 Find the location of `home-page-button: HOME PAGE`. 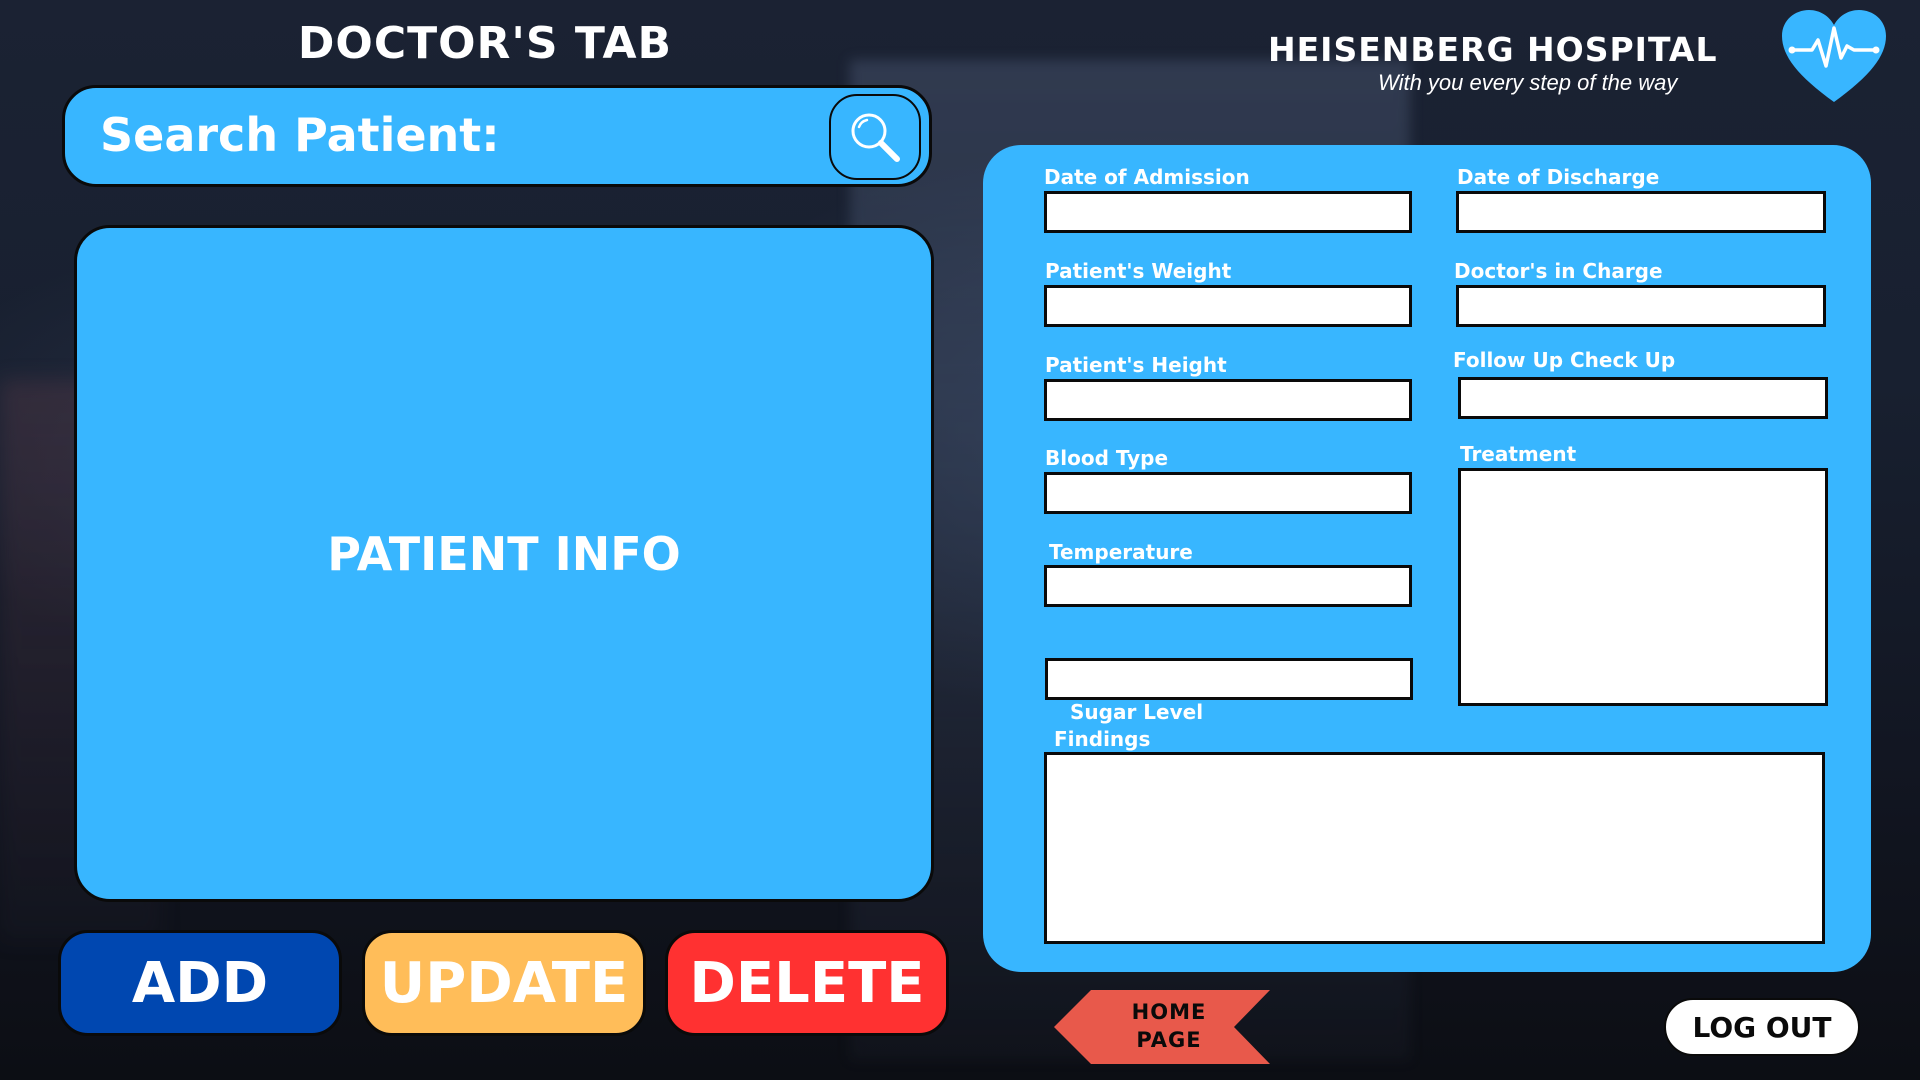

home-page-button: HOME PAGE is located at coordinates (1162, 1027).